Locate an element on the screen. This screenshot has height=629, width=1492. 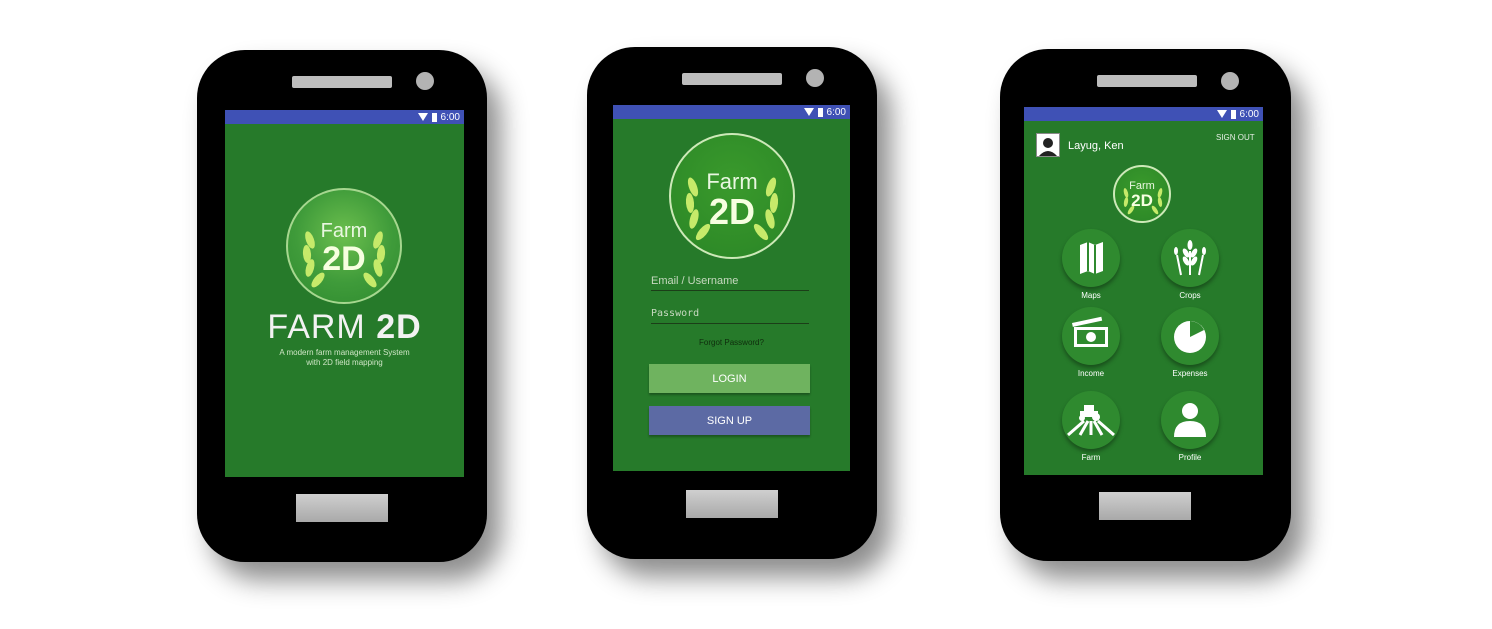
wheat-icon is located at coordinates (1190, 258).